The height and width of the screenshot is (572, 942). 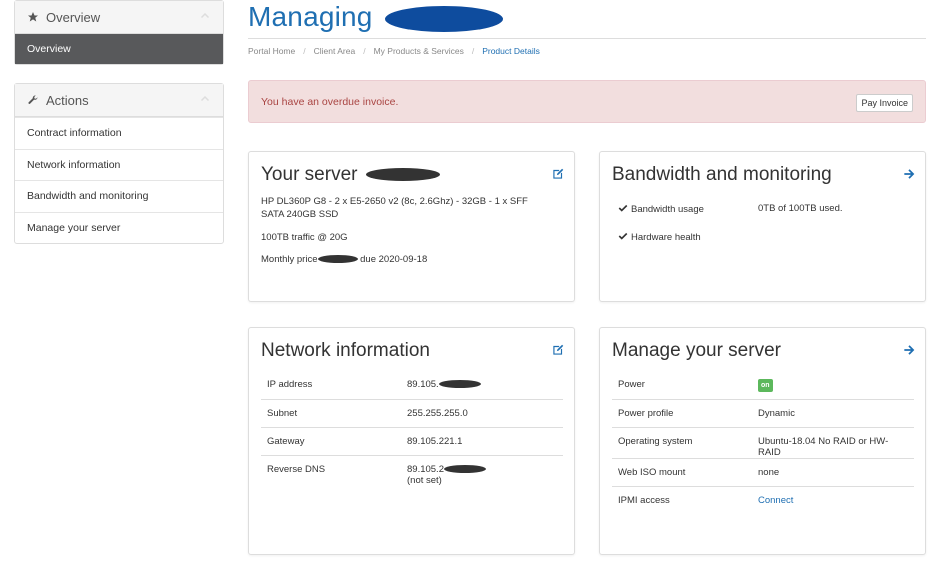 What do you see at coordinates (482, 477) in the screenshot?
I see `reverse-dns-value: 89.105.2 (not set)` at bounding box center [482, 477].